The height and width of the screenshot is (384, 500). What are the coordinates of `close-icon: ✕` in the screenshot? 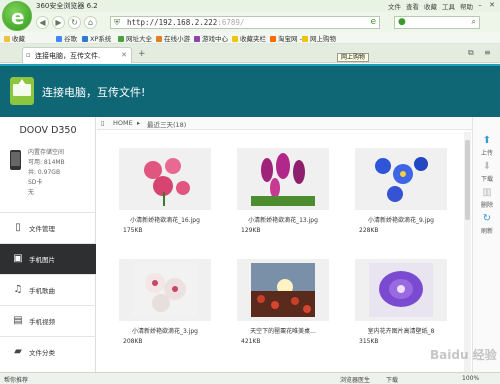 It's located at (492, 5).